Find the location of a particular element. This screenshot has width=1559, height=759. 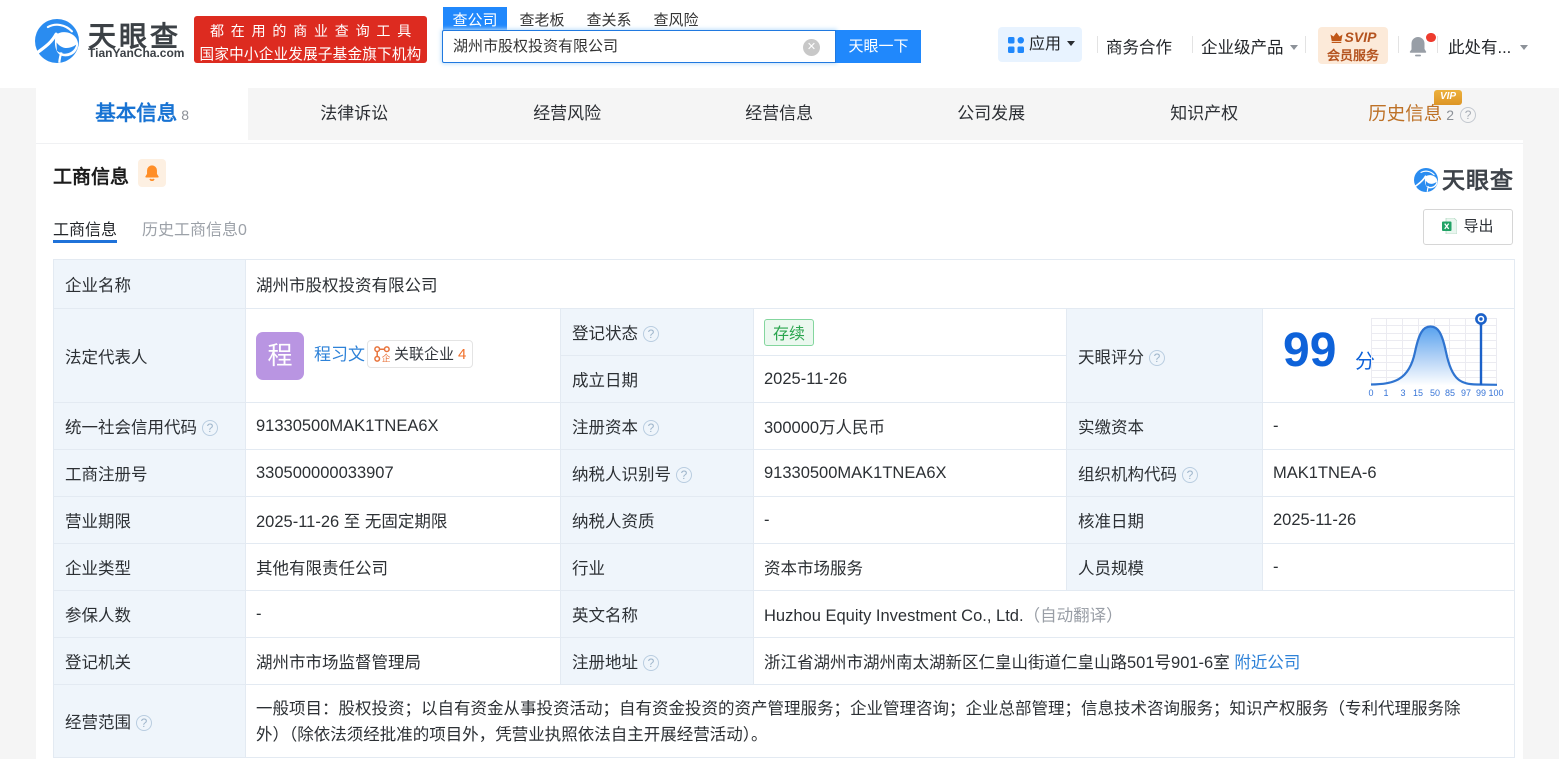

svg-text: 15 is located at coordinates (1418, 393).